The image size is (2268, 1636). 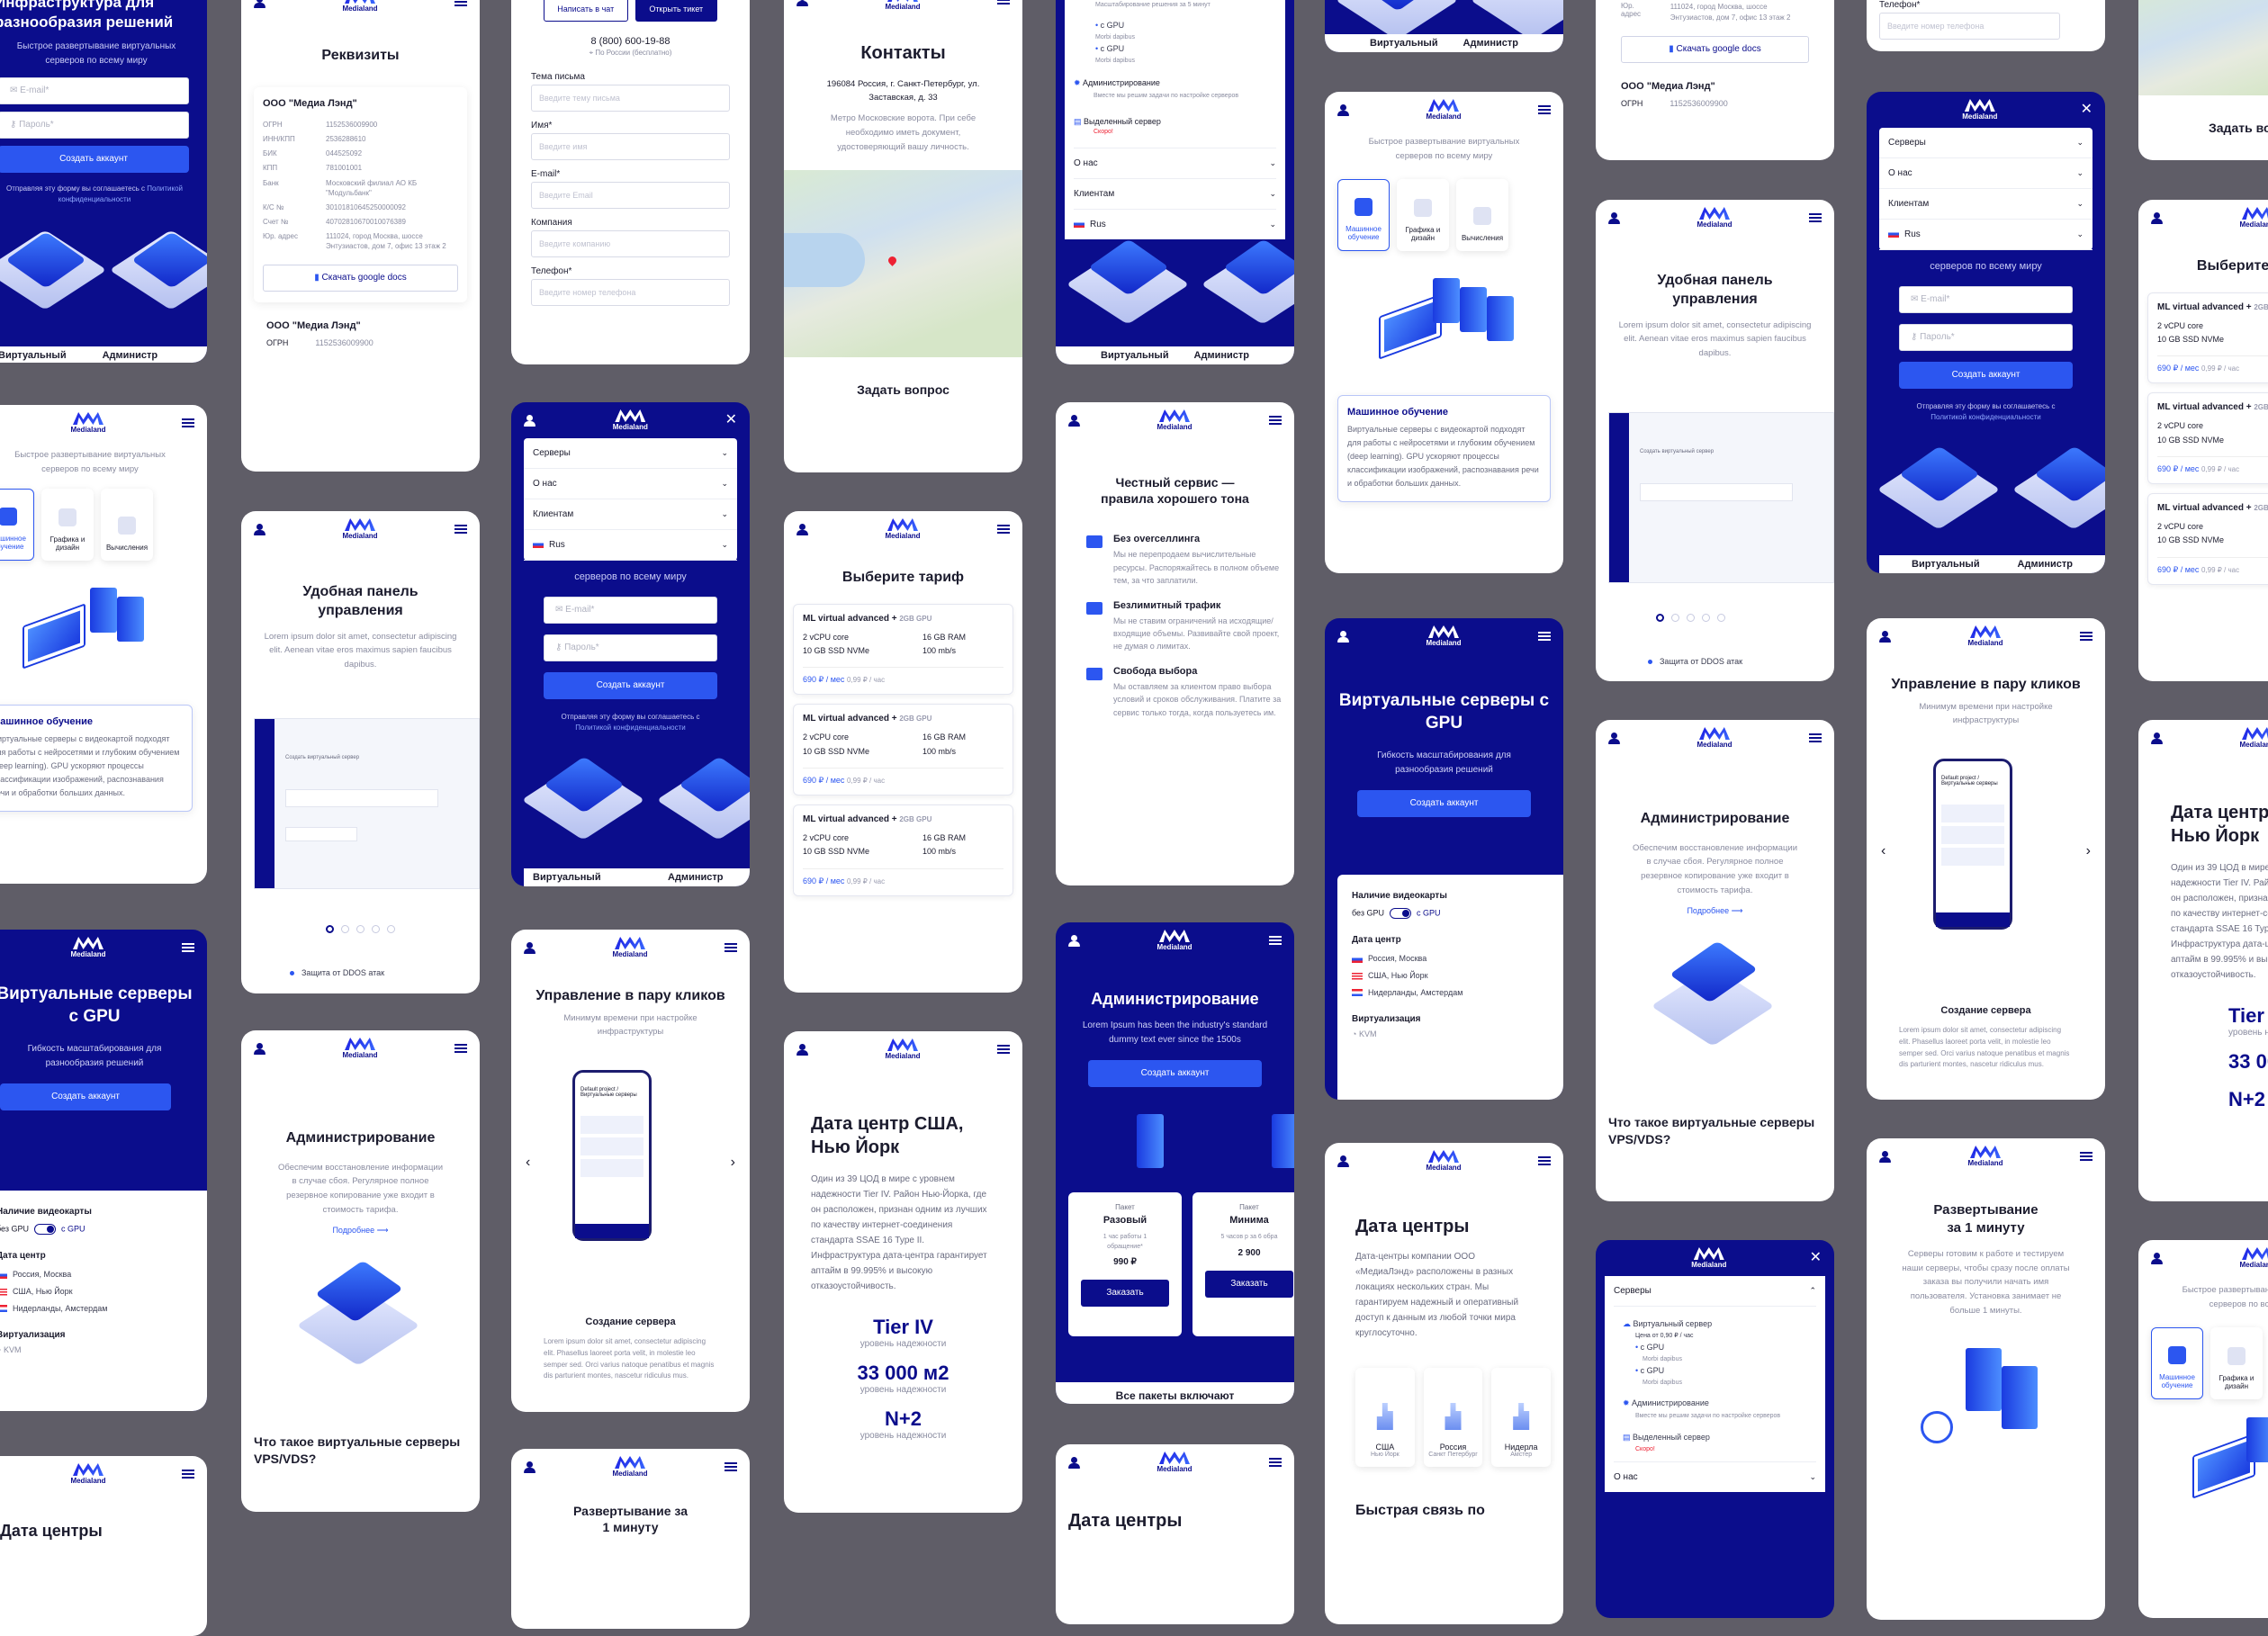 What do you see at coordinates (1521, 1418) in the screenshot?
I see `dc-netherlands: Нидерла Амстер` at bounding box center [1521, 1418].